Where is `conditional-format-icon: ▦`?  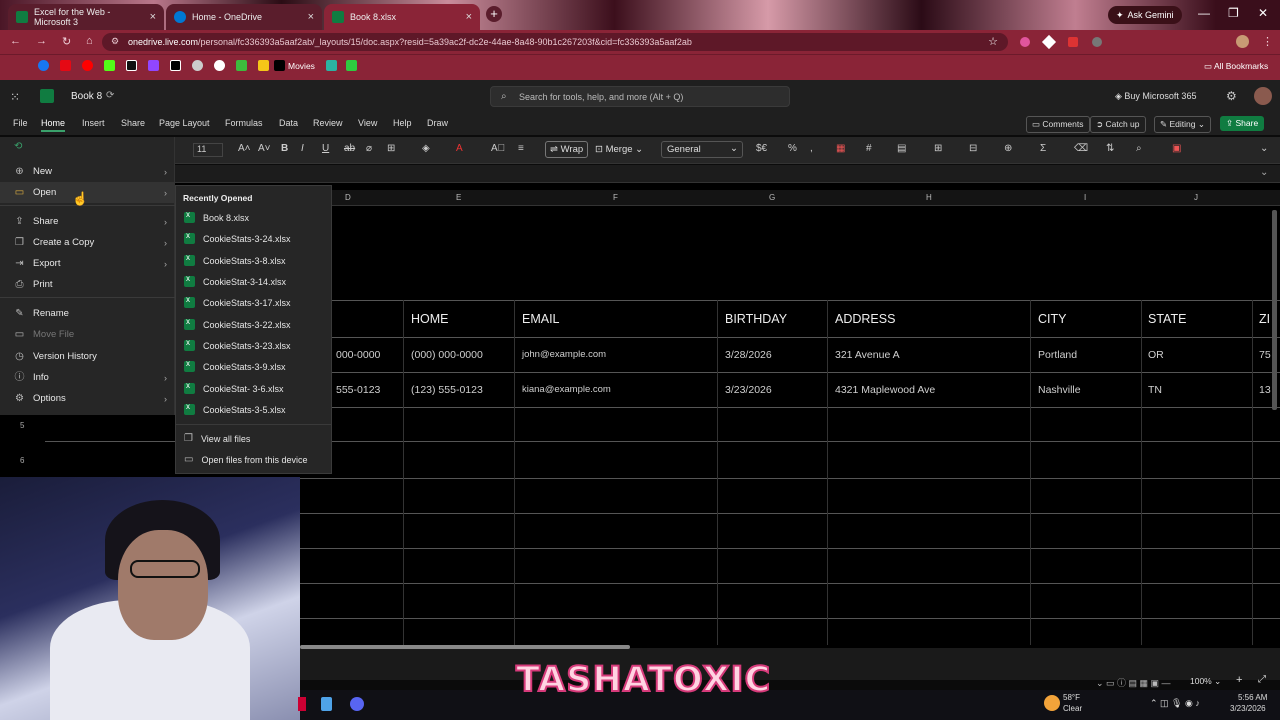 conditional-format-icon: ▦ is located at coordinates (840, 148).